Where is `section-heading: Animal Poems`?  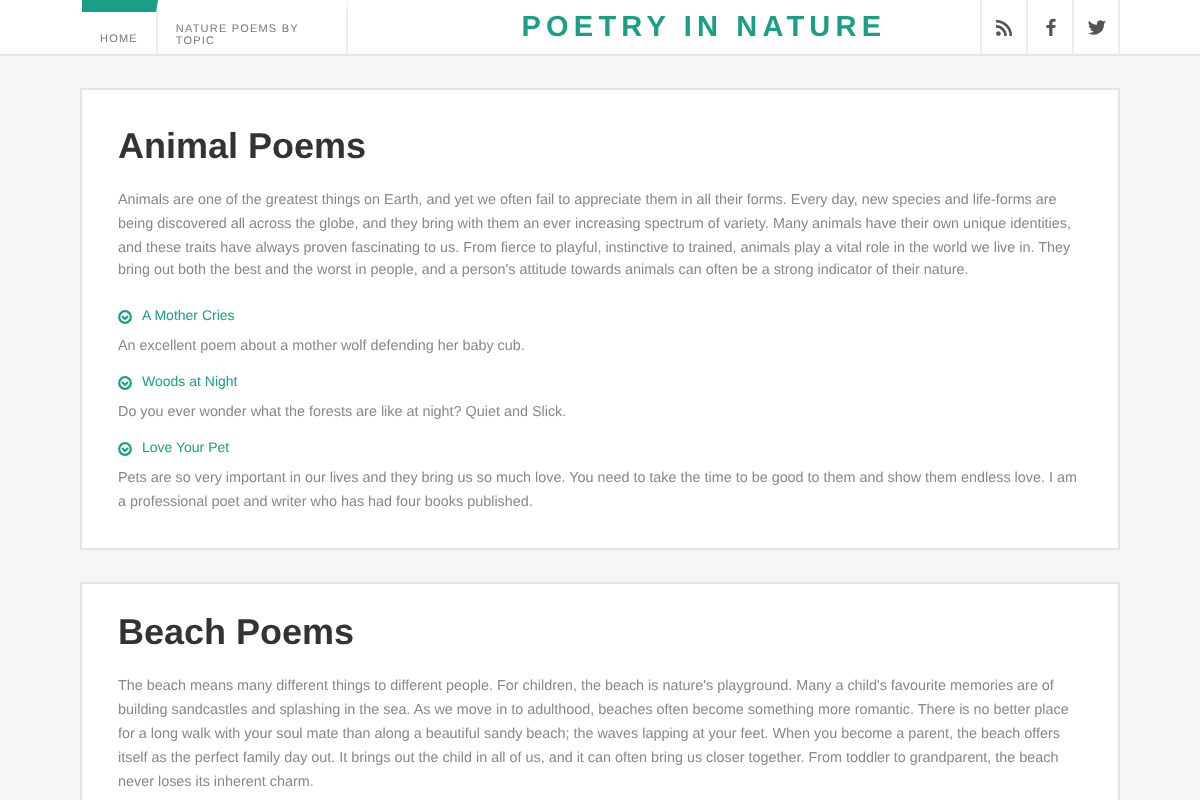 section-heading: Animal Poems is located at coordinates (243, 147).